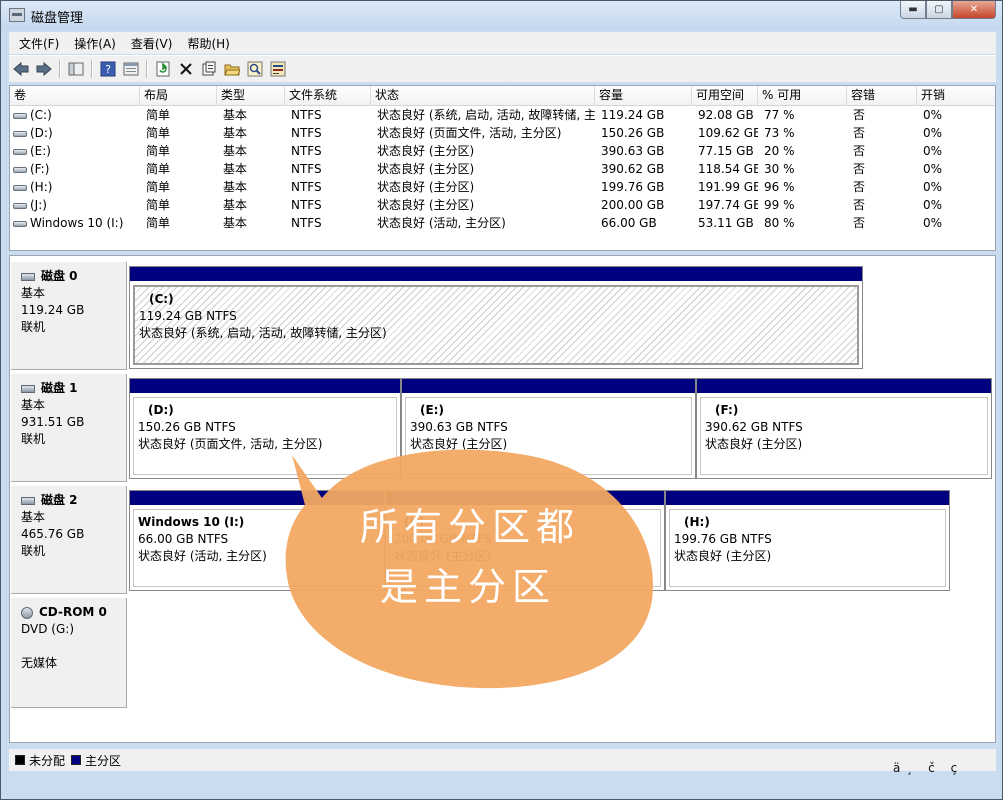  What do you see at coordinates (933, 223) in the screenshot?
I see `cell-text: 0%` at bounding box center [933, 223].